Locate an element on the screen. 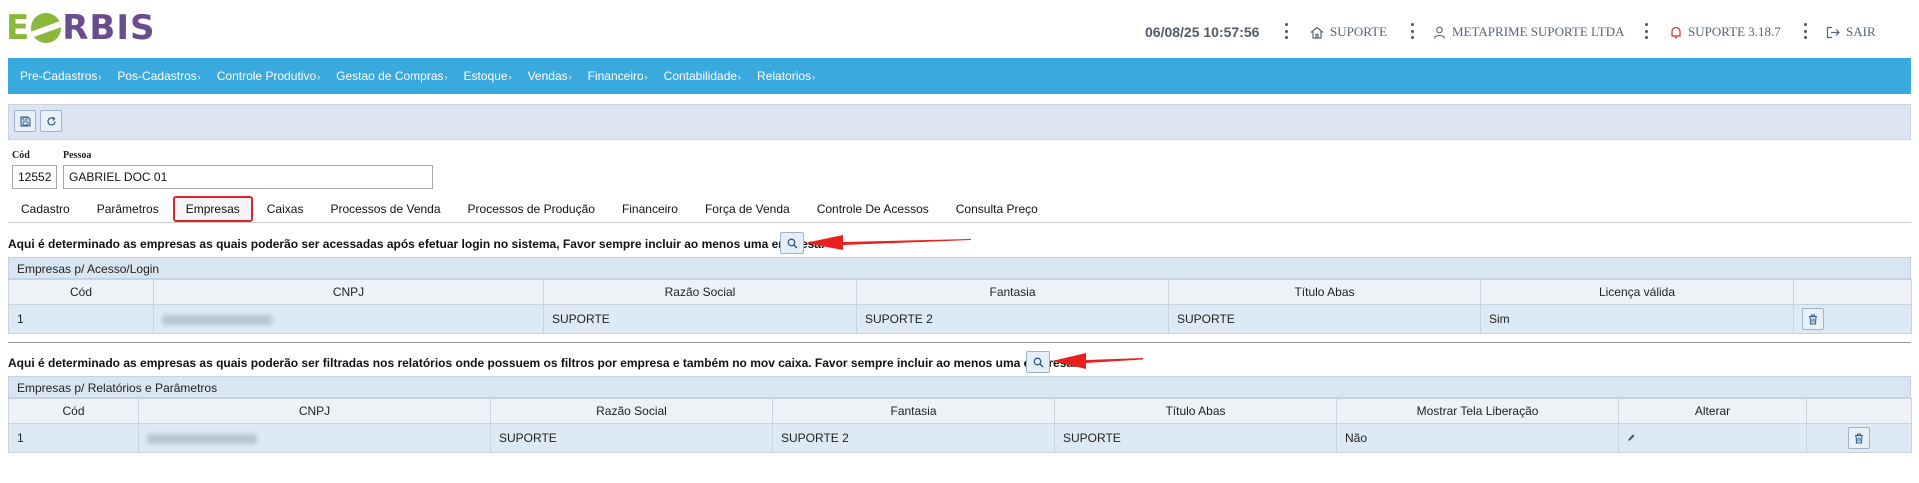  pencil-icon is located at coordinates (1631, 437).